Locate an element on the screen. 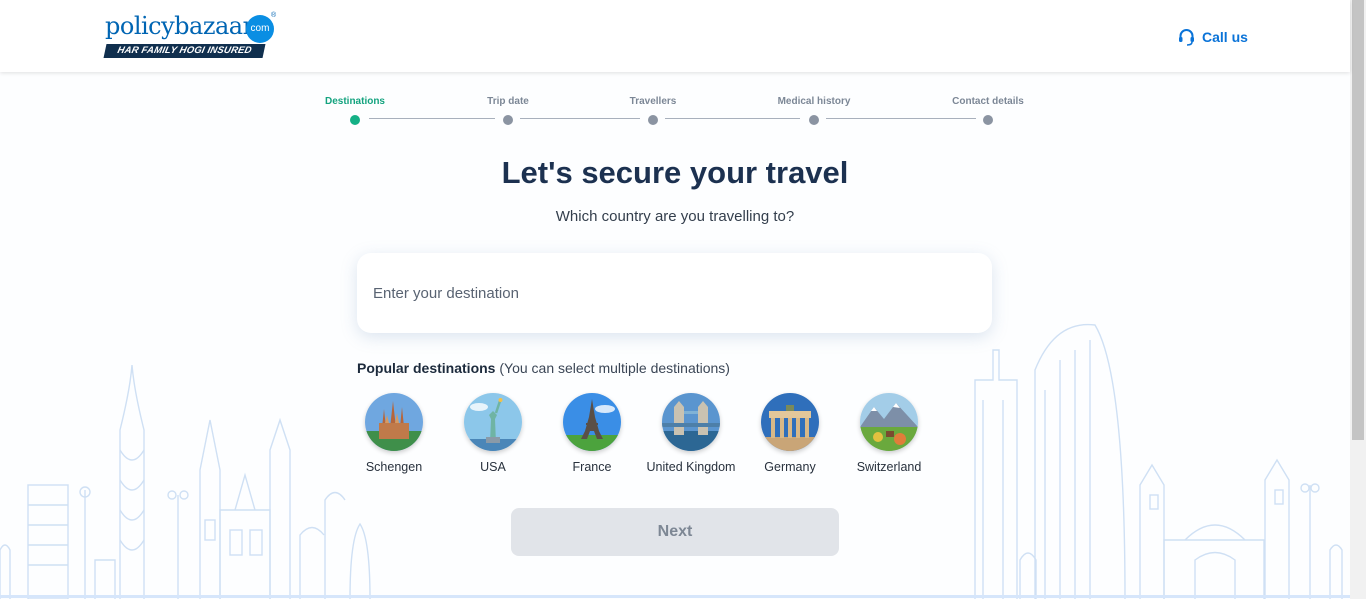  popular-destinations-title: Popular destinations is located at coordinates (426, 368).